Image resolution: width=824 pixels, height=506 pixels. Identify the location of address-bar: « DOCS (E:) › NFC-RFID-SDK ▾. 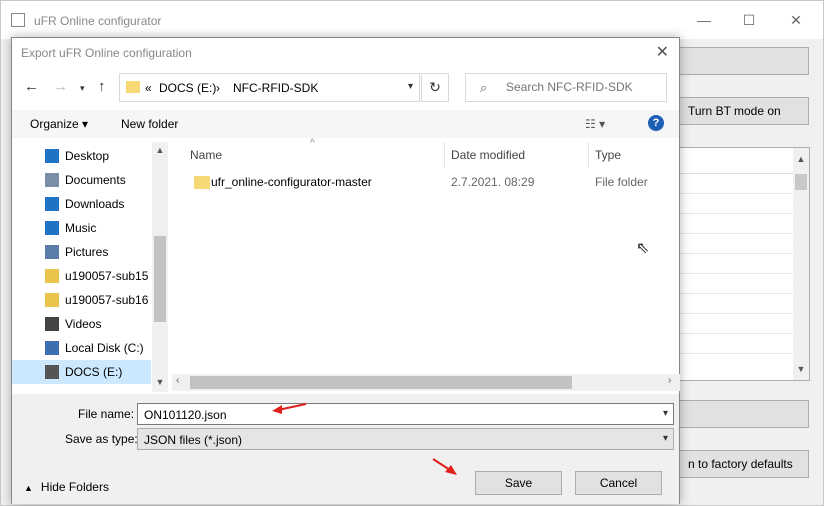
(269, 87).